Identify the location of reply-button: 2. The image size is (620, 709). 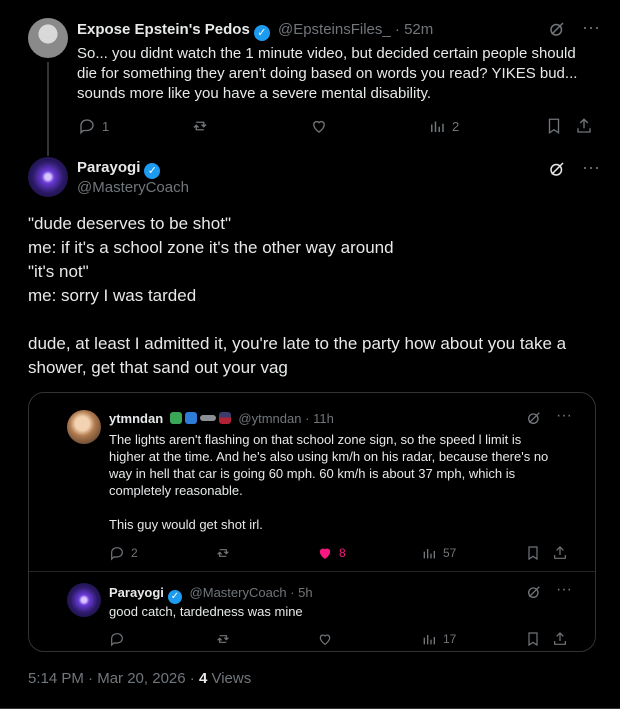
(123, 553).